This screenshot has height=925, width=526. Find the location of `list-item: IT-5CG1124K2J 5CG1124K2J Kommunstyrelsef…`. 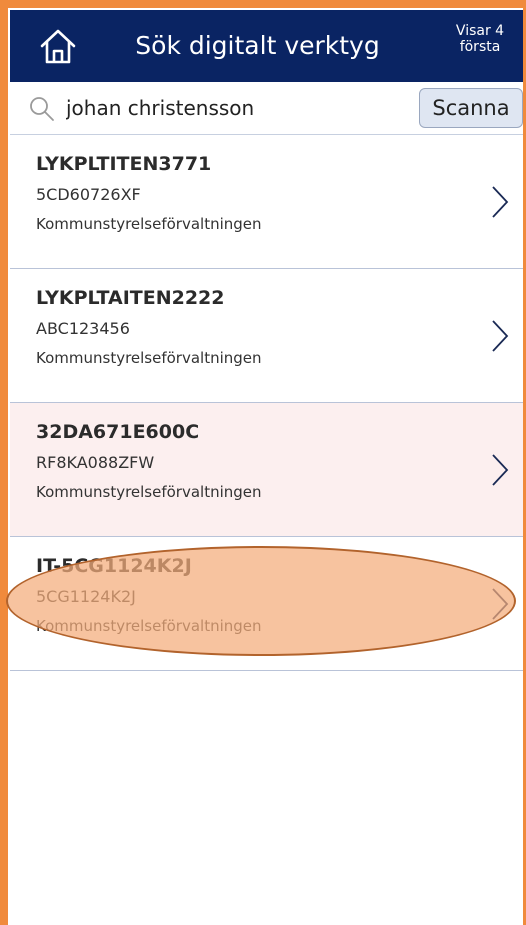

list-item: IT-5CG1124K2J 5CG1124K2J Kommunstyrelsef… is located at coordinates (266, 604).